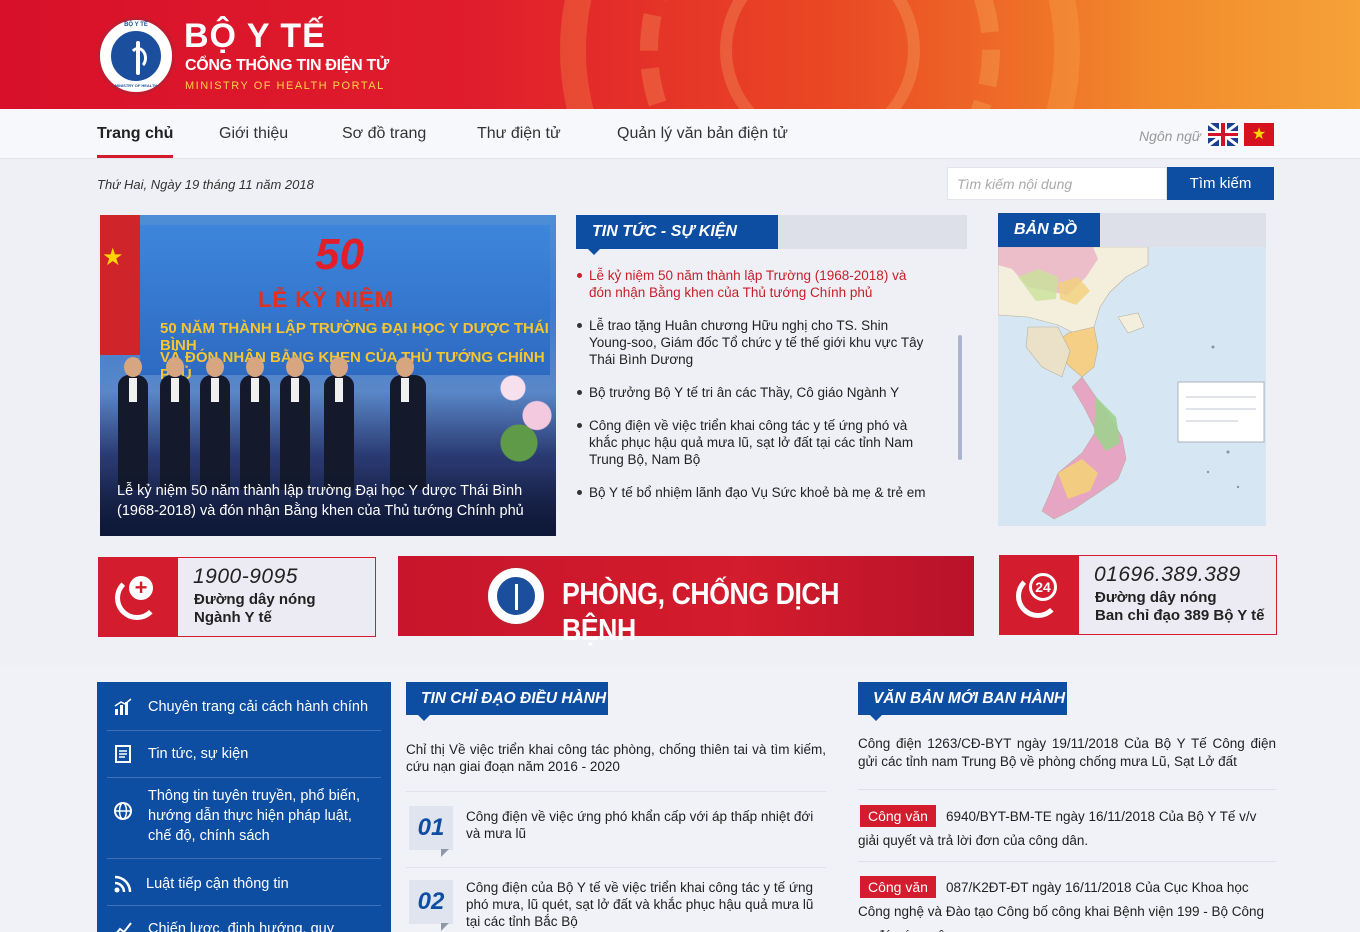  Describe the element at coordinates (135, 141) in the screenshot. I see `nav-item-home: Trang chủ` at that location.